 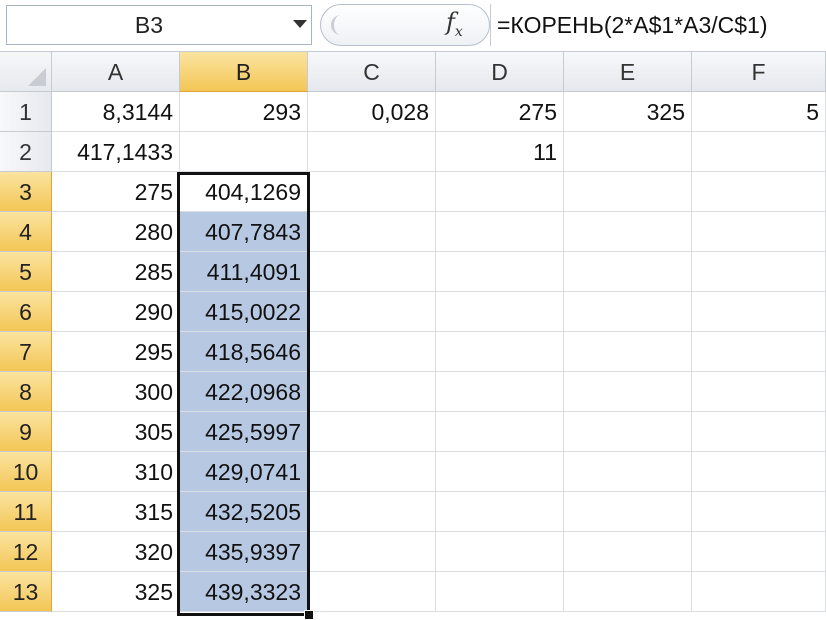 I want to click on row-header-6: 6, so click(x=26, y=312).